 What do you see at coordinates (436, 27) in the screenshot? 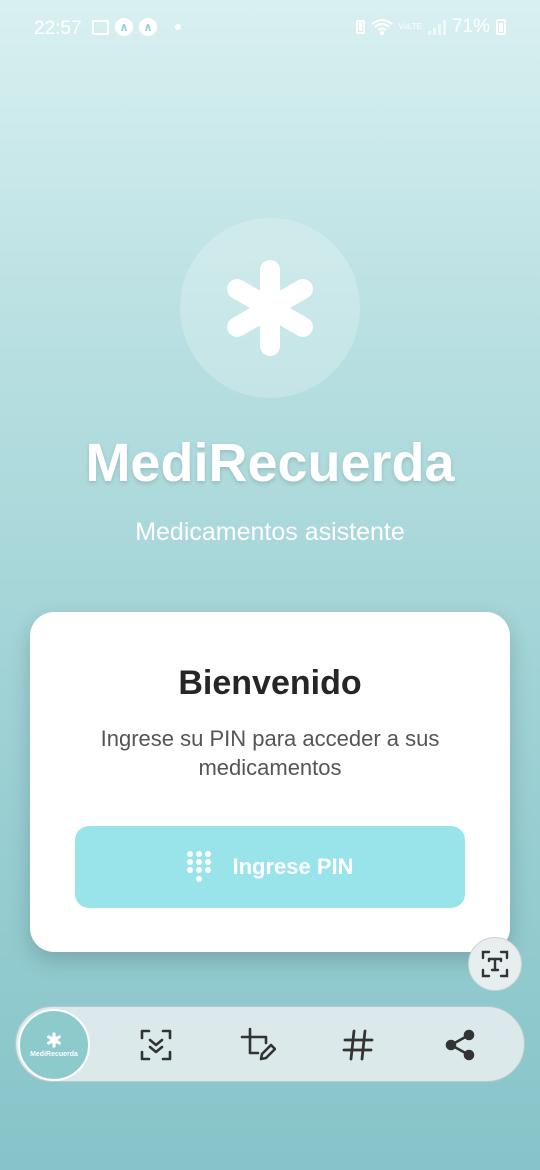
I see `signal-icon` at bounding box center [436, 27].